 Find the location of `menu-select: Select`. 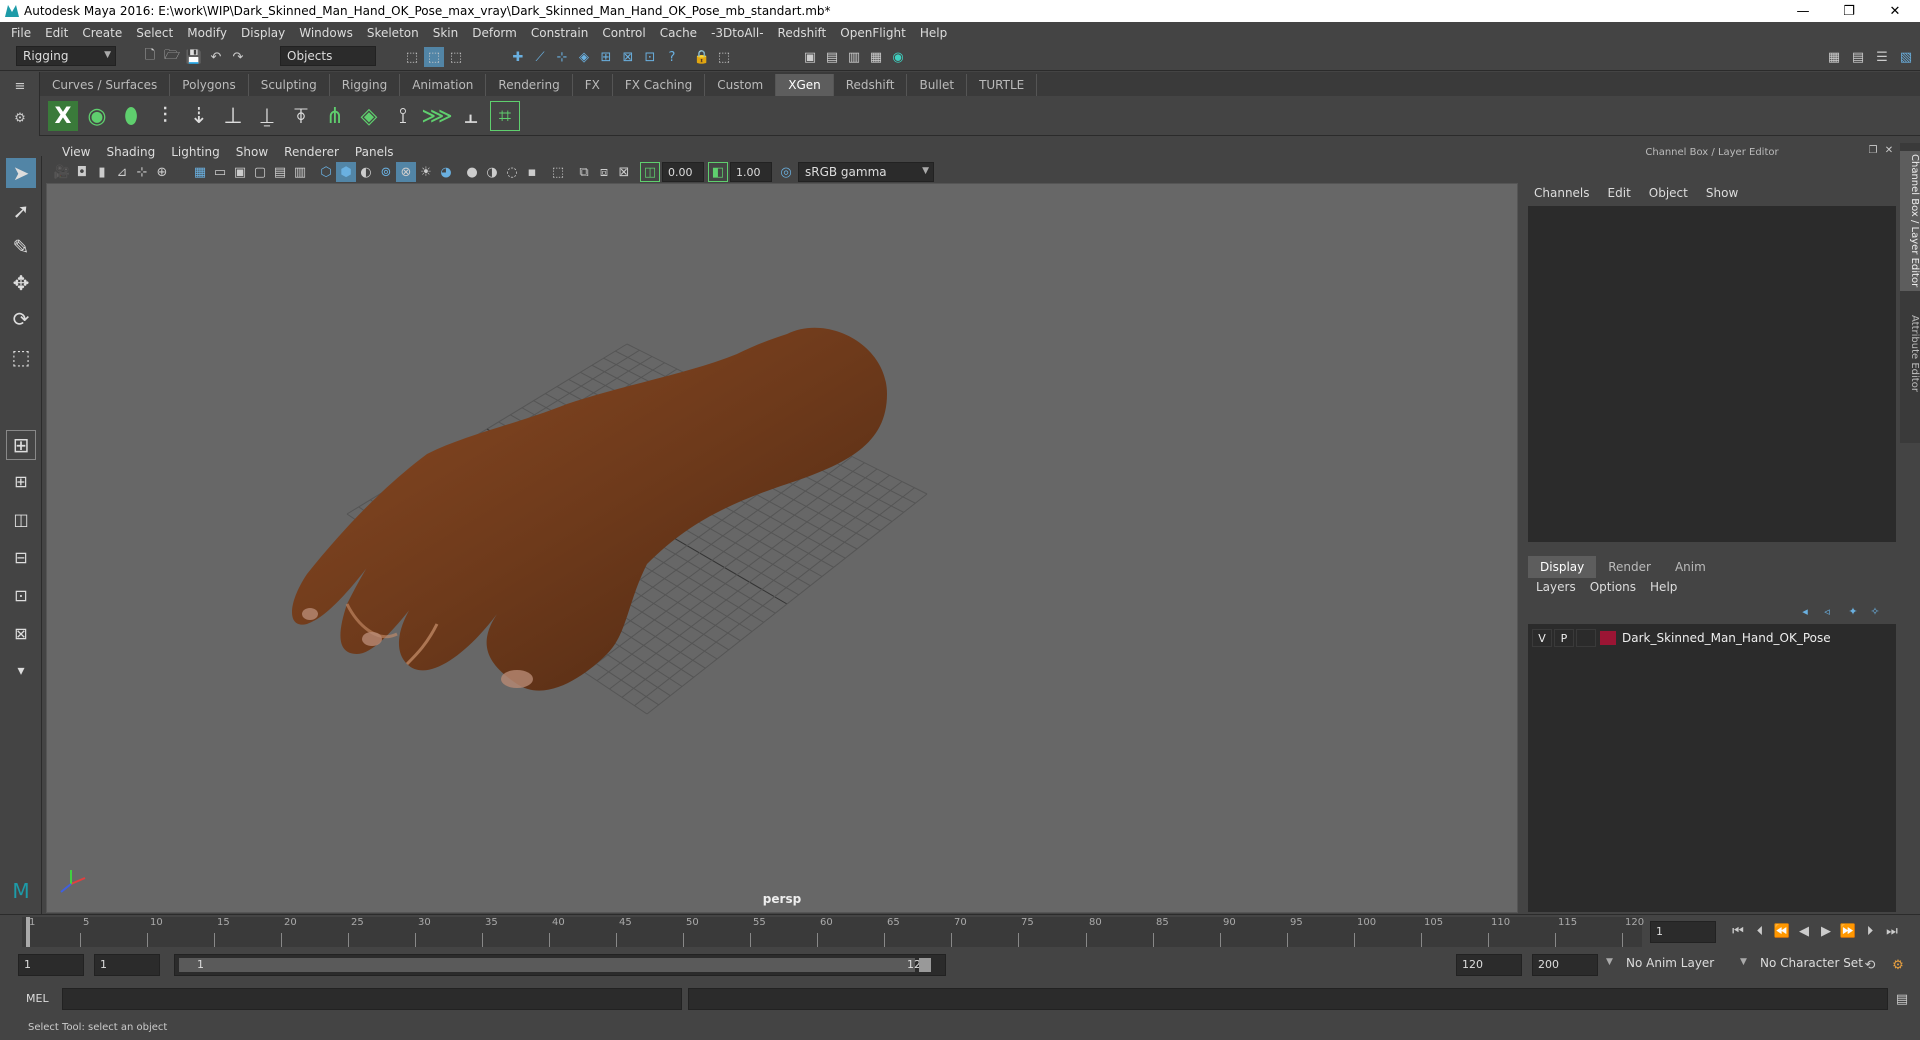

menu-select: Select is located at coordinates (154, 33).